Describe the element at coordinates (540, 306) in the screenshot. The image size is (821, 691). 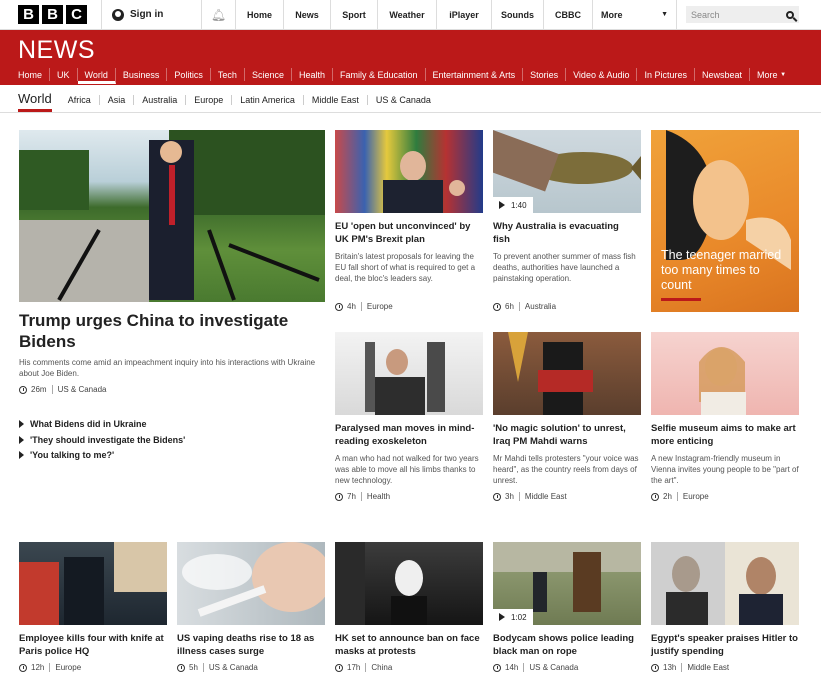
I see `story-region-link: Australia` at that location.